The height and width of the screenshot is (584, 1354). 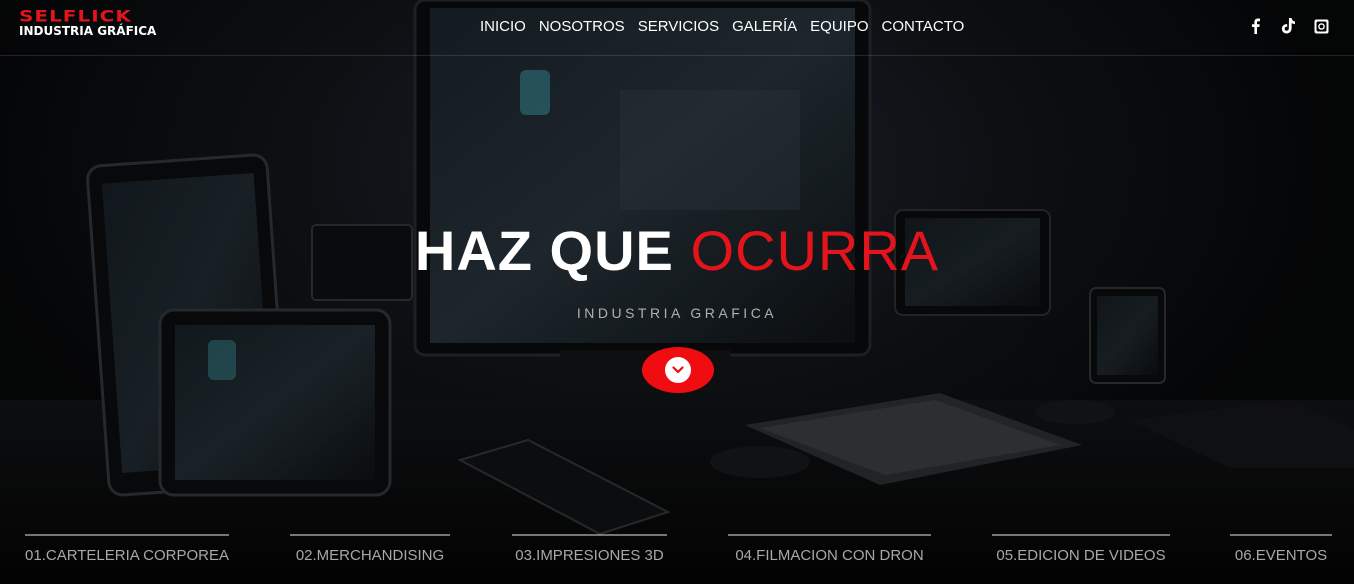 I want to click on service-impresiones-3d: 03.IMPRESIONES 3D, so click(x=589, y=549).